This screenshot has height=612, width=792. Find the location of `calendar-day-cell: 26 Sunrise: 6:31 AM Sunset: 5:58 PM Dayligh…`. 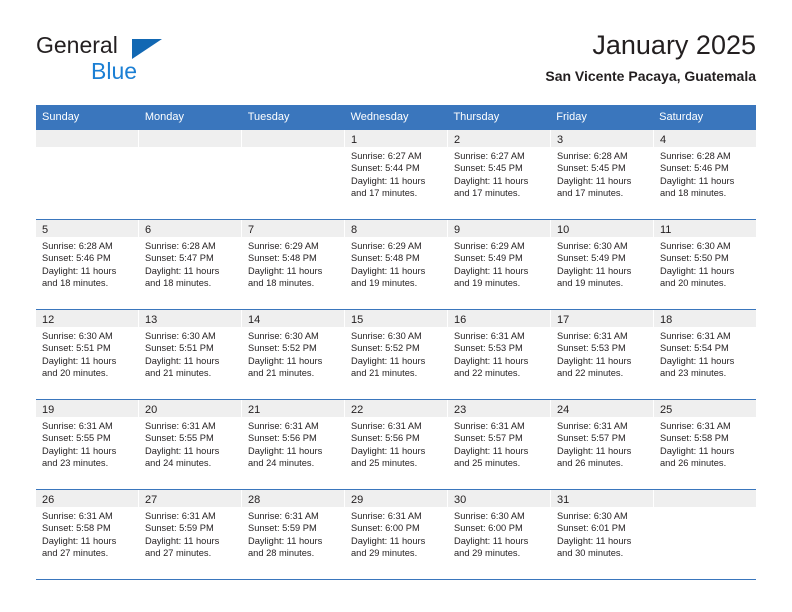

calendar-day-cell: 26 Sunrise: 6:31 AM Sunset: 5:58 PM Dayligh… is located at coordinates (87, 534).